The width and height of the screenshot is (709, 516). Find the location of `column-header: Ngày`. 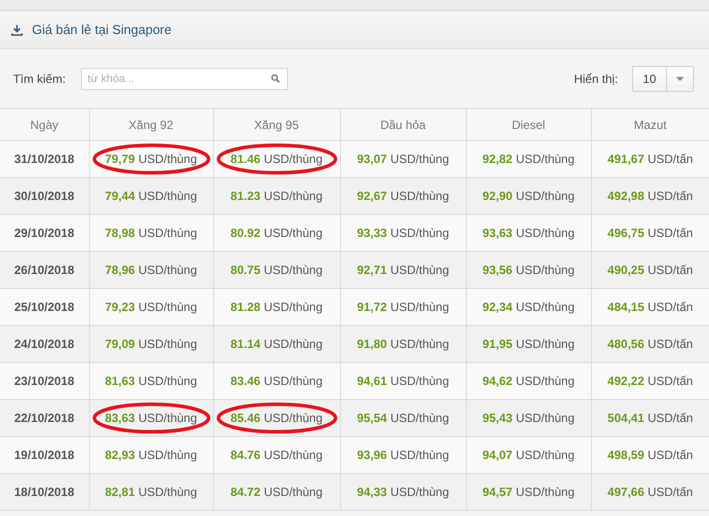

column-header: Ngày is located at coordinates (44, 124).